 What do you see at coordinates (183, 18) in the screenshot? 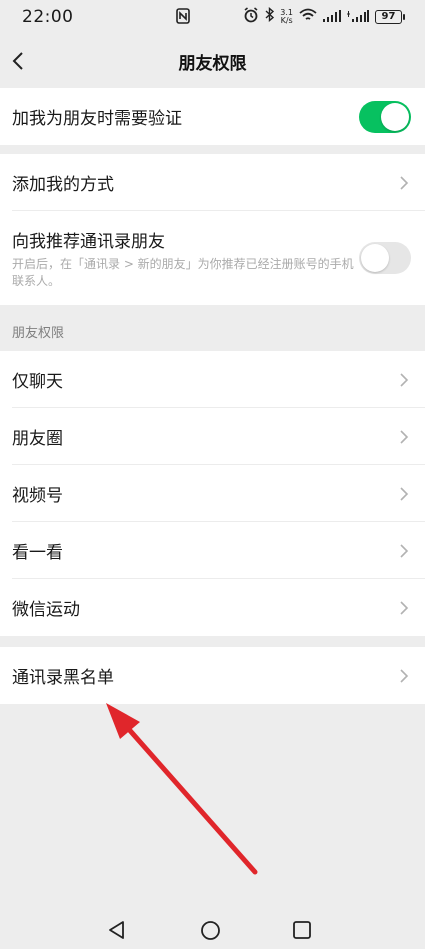
I see `nfc-icon` at bounding box center [183, 18].